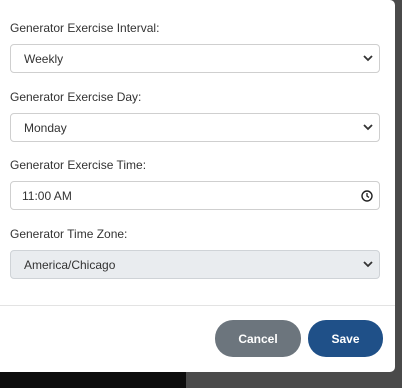  What do you see at coordinates (195, 264) in the screenshot?
I see `timezone-select: America/Chicago` at bounding box center [195, 264].